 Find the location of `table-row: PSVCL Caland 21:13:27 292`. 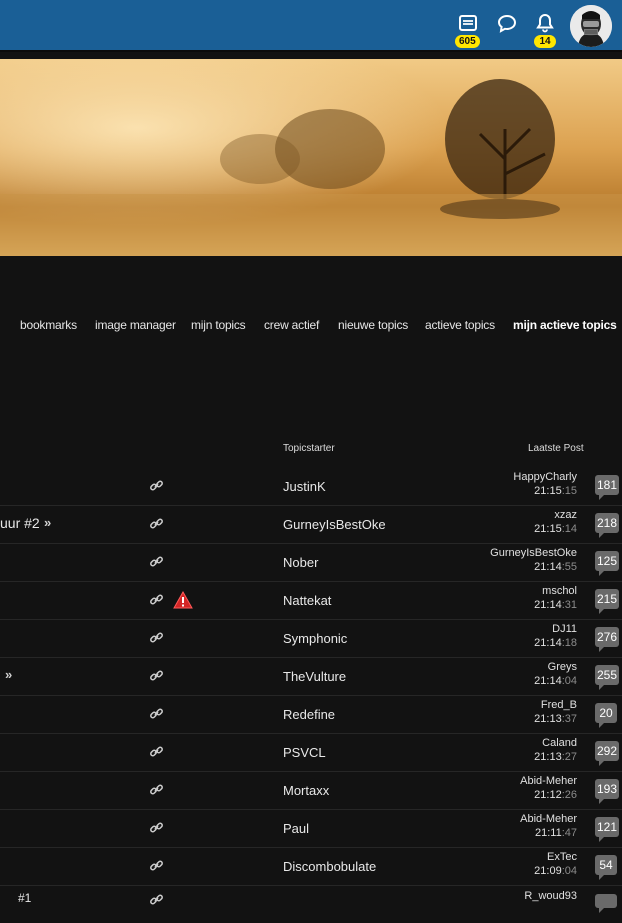

table-row: PSVCL Caland 21:13:27 292 is located at coordinates (311, 752).